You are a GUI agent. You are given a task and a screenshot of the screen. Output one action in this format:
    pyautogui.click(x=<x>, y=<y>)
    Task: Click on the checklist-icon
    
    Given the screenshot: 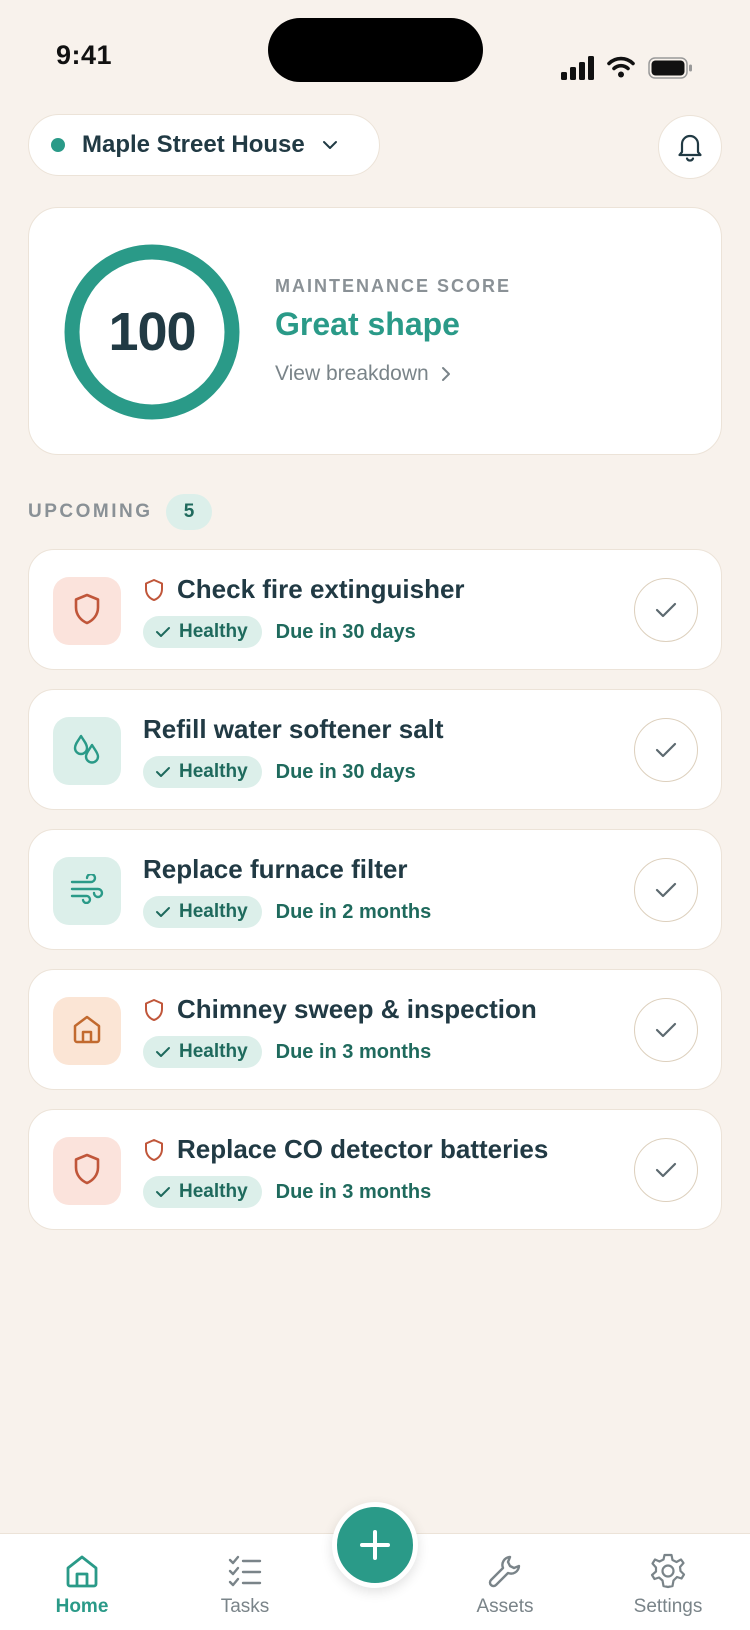 What is the action you would take?
    pyautogui.click(x=245, y=1571)
    